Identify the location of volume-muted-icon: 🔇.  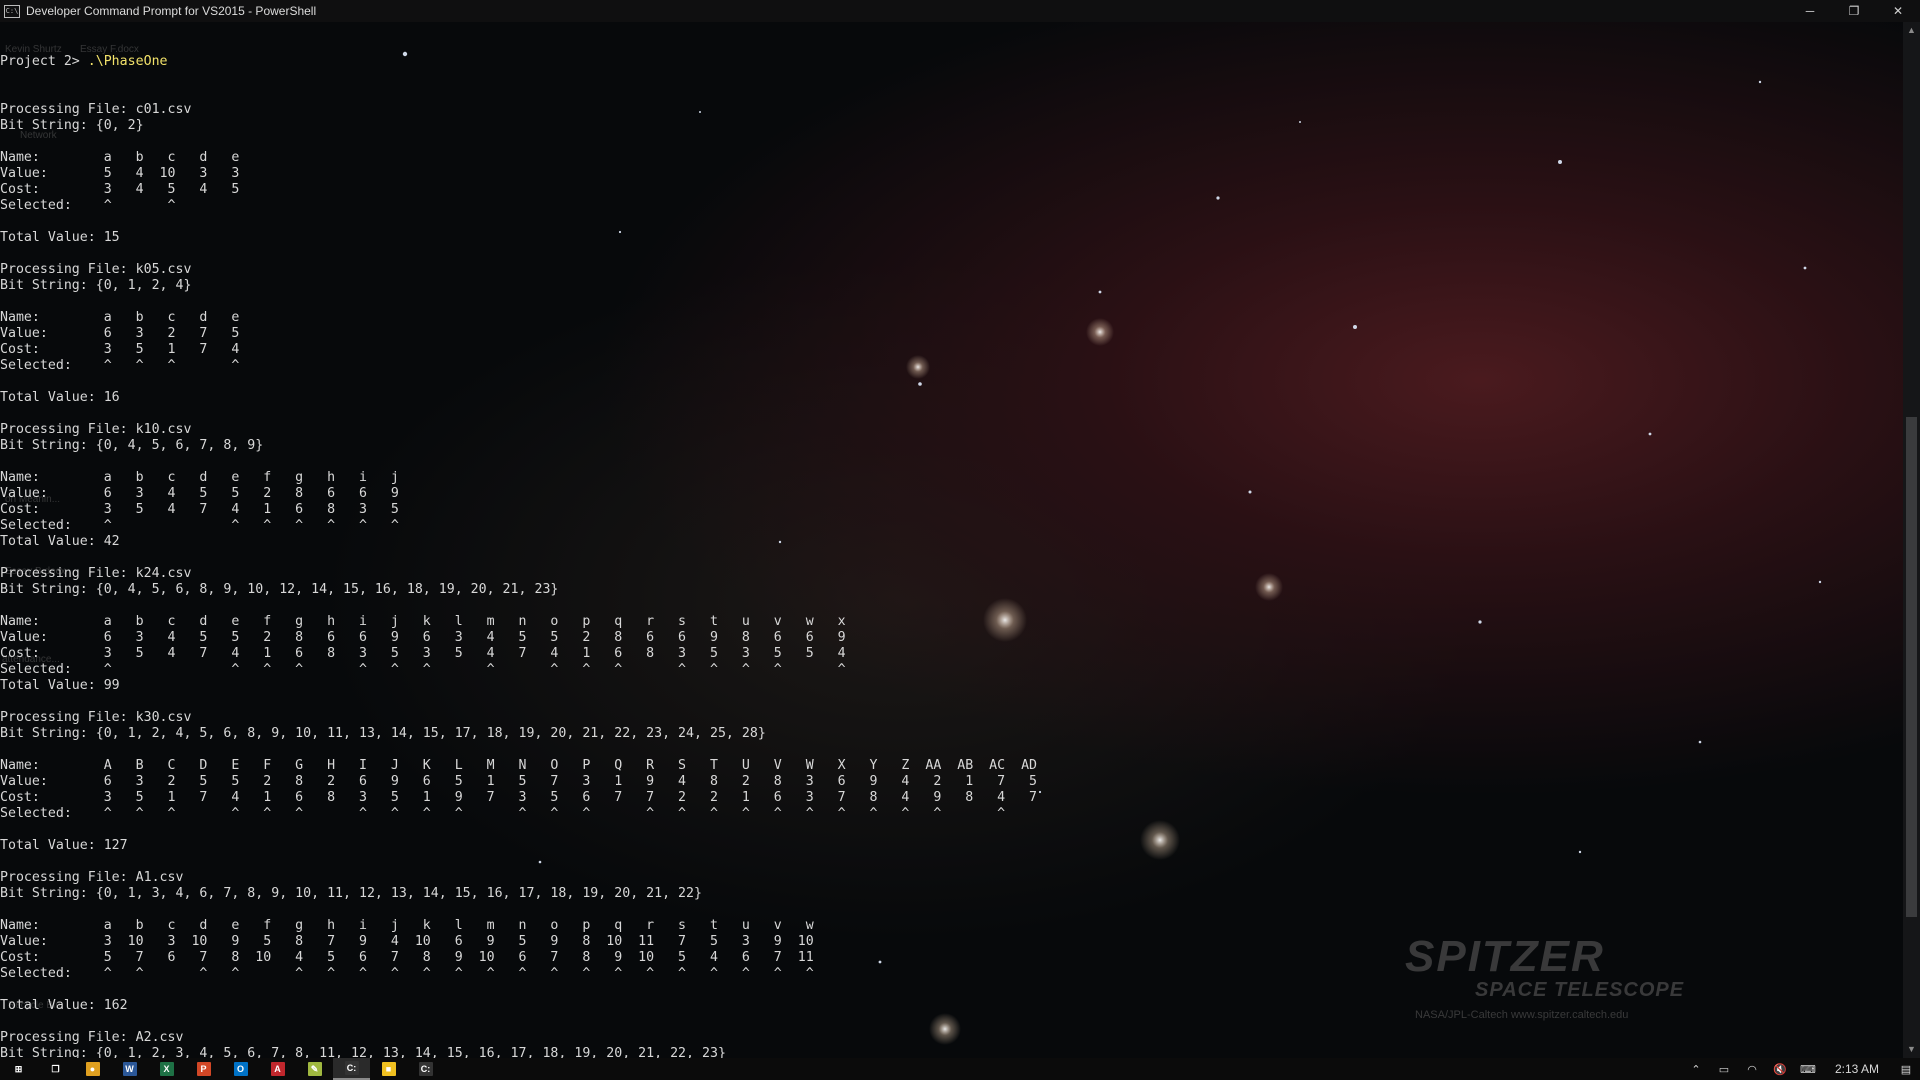
(1780, 1069).